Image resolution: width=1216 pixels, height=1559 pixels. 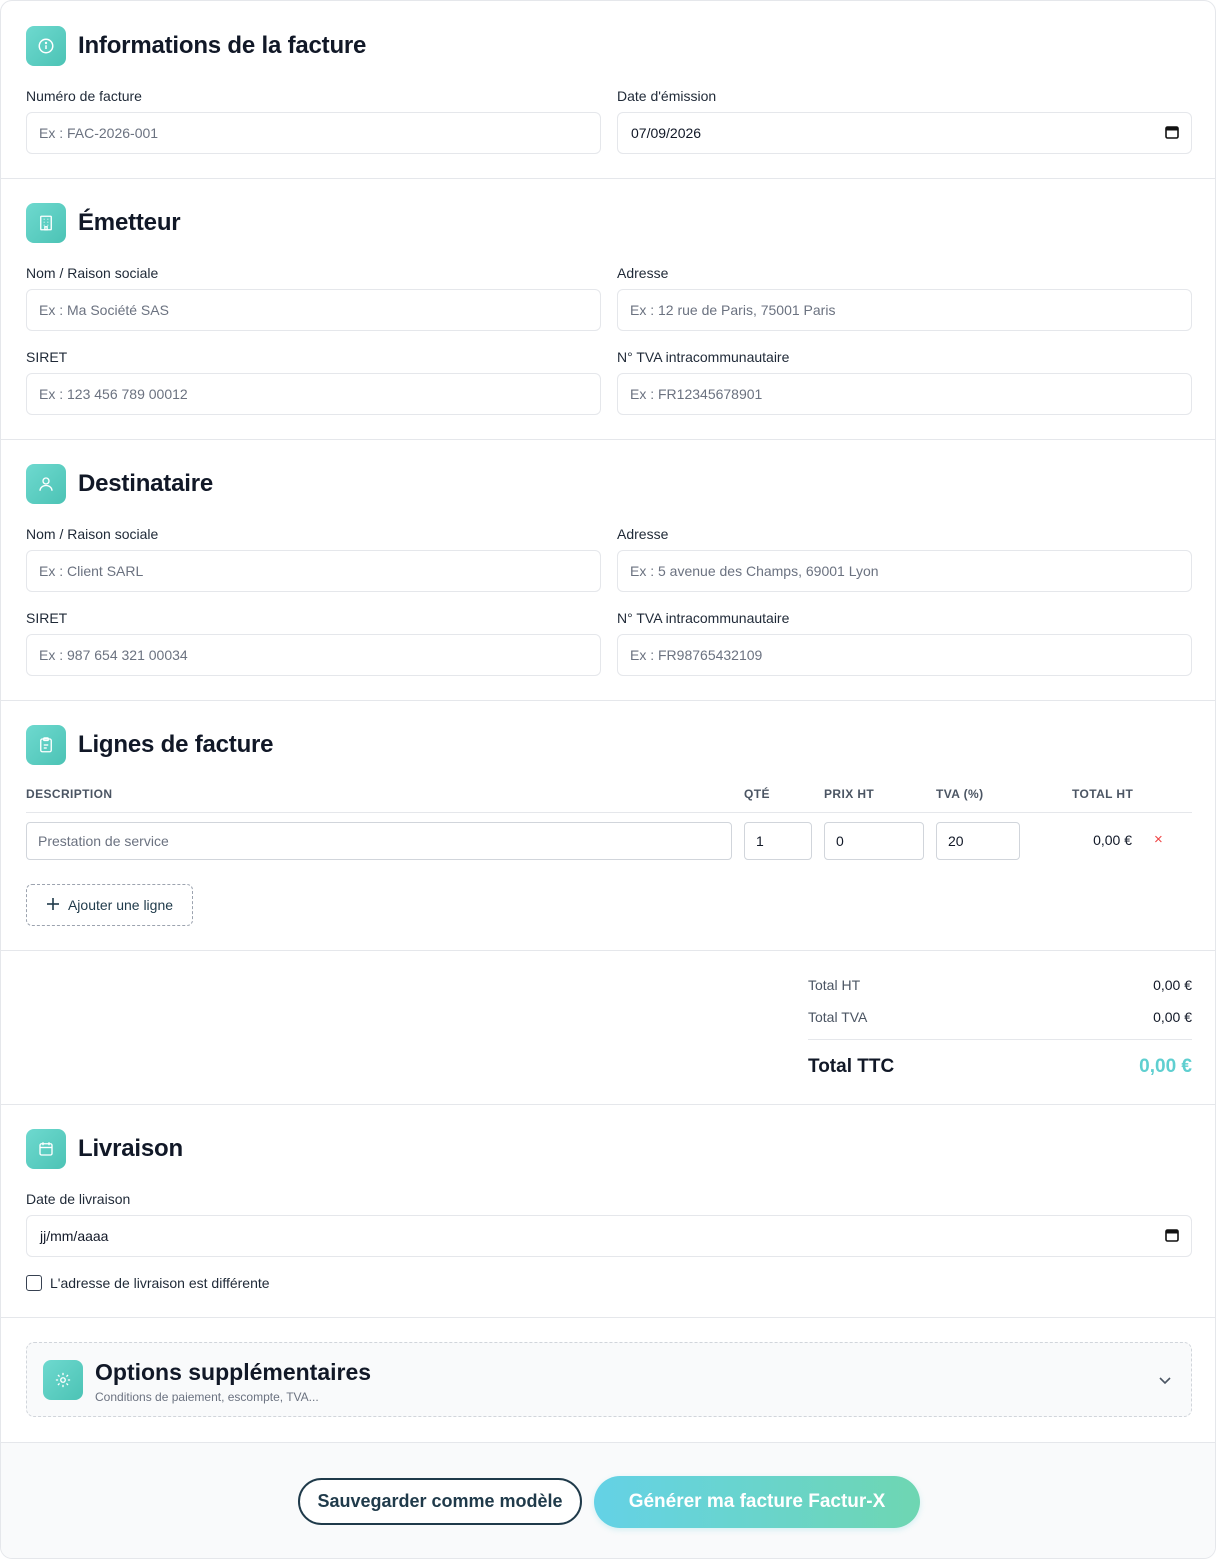 What do you see at coordinates (47, 618) in the screenshot?
I see `recipient-siret-label: SIRET` at bounding box center [47, 618].